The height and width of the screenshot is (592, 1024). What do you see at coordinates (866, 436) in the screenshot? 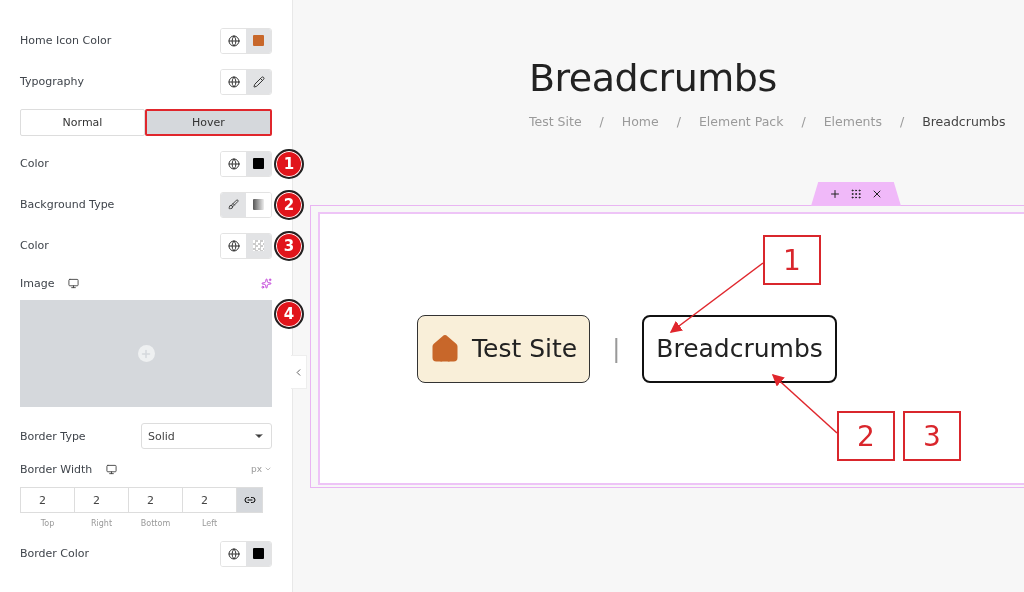
I see `callout-number: 2` at bounding box center [866, 436].